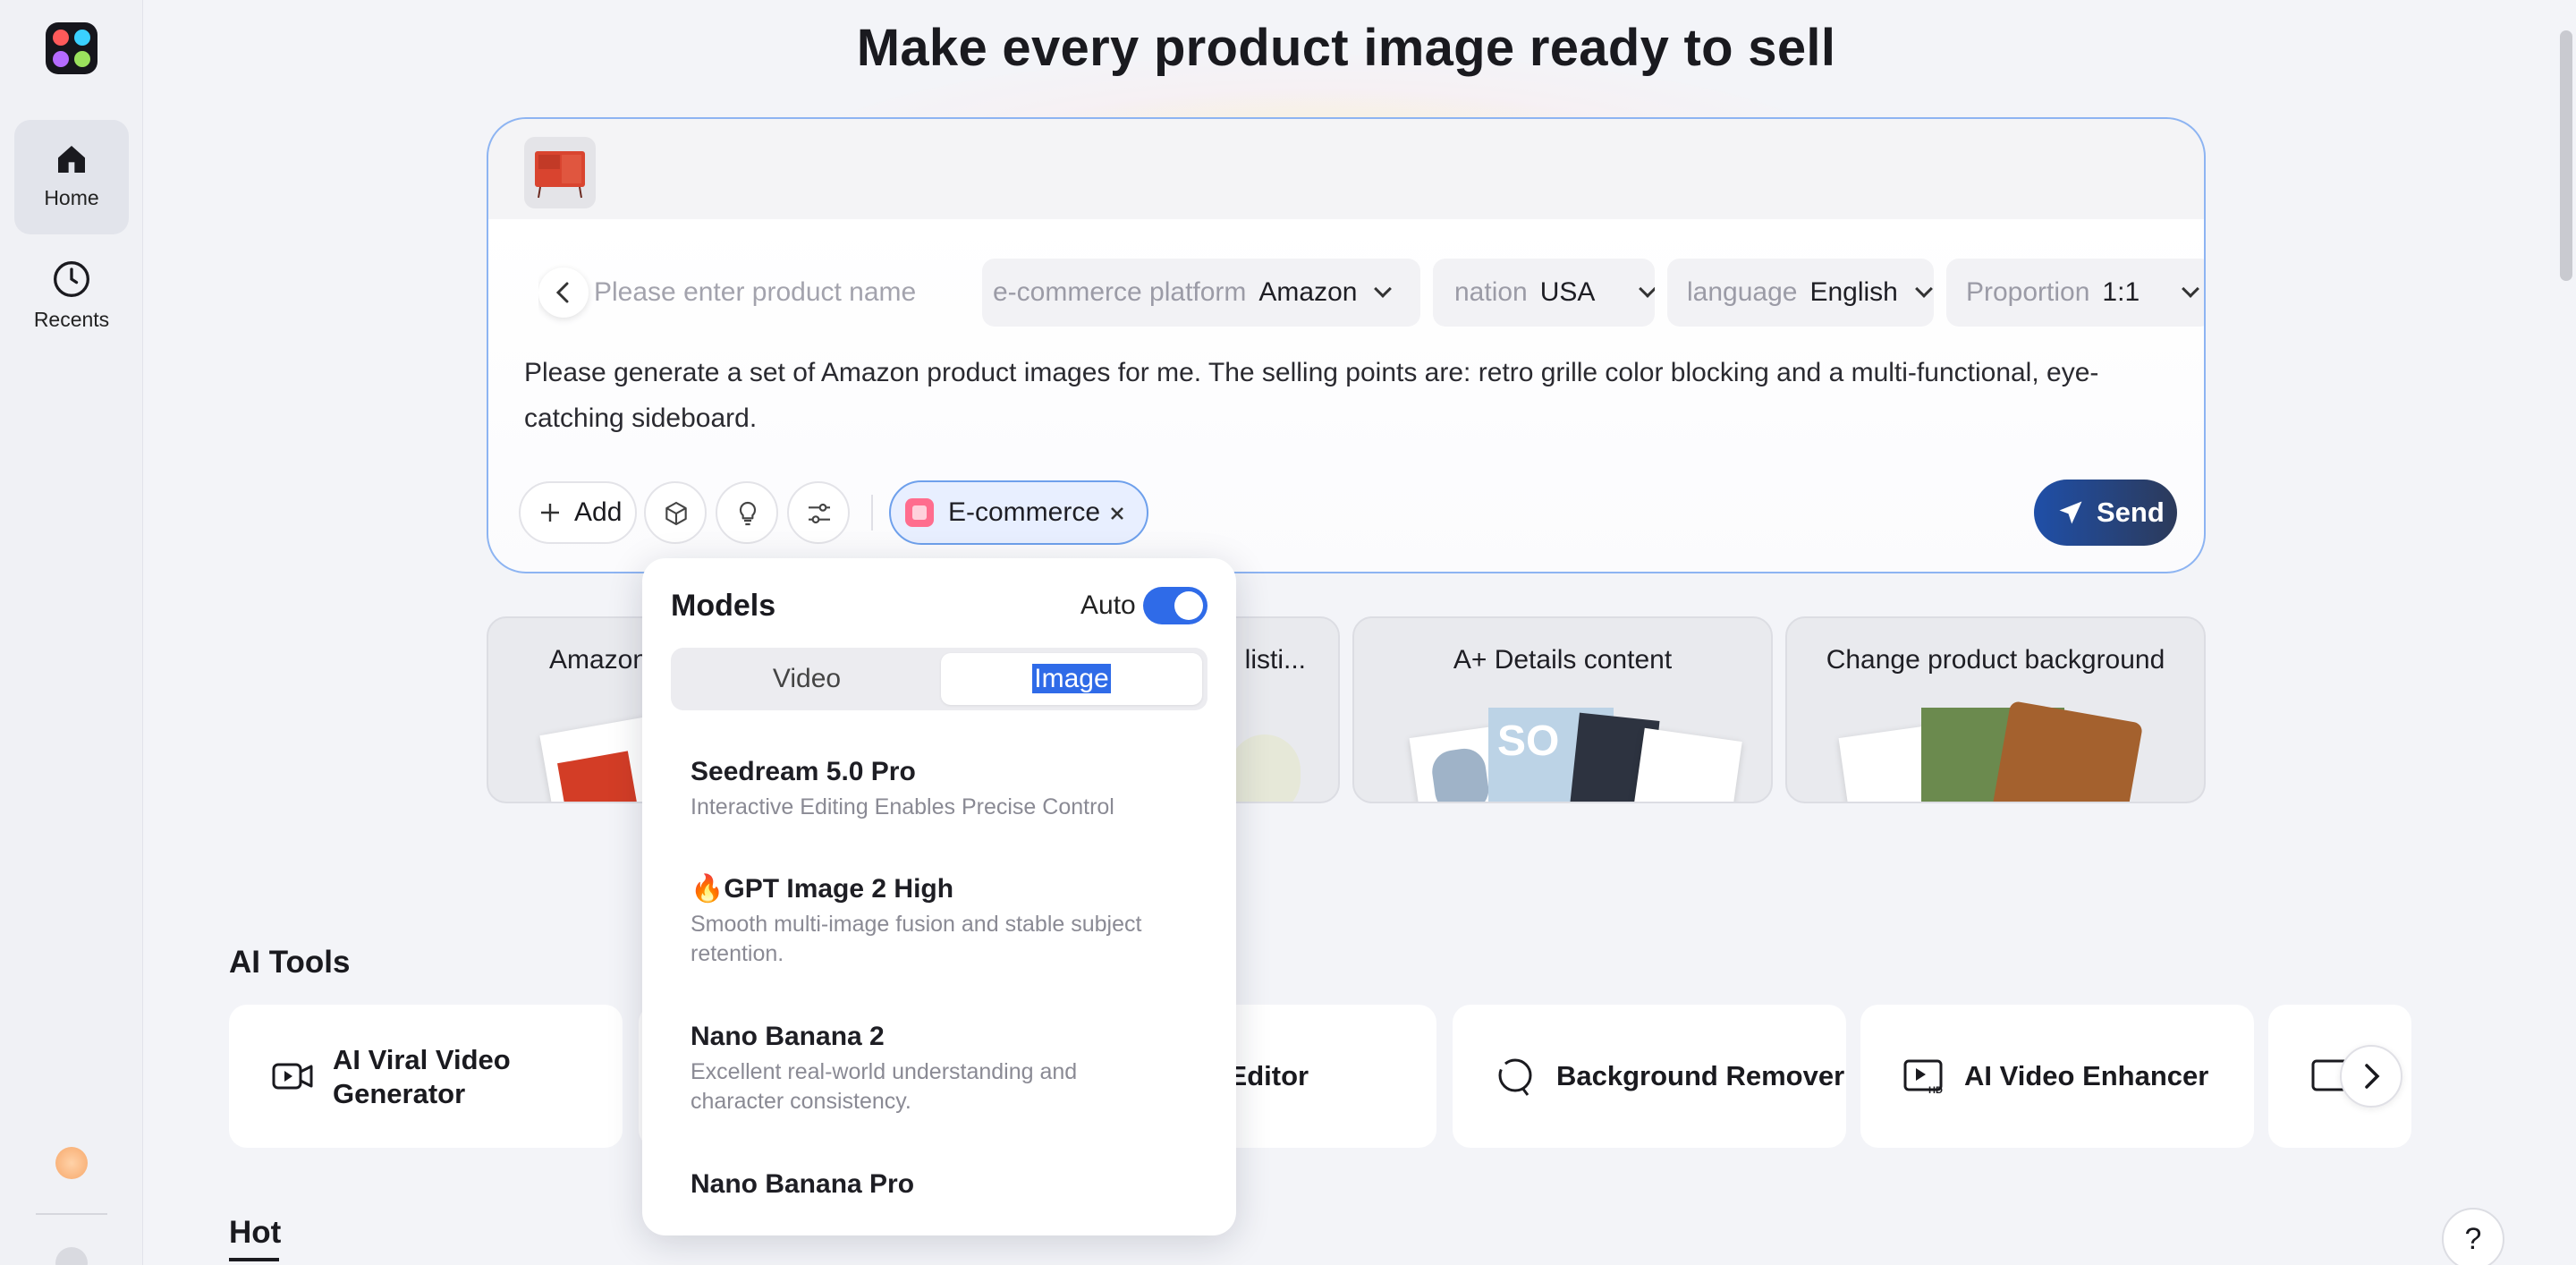  What do you see at coordinates (872, 513) in the screenshot?
I see `toolbar-divider` at bounding box center [872, 513].